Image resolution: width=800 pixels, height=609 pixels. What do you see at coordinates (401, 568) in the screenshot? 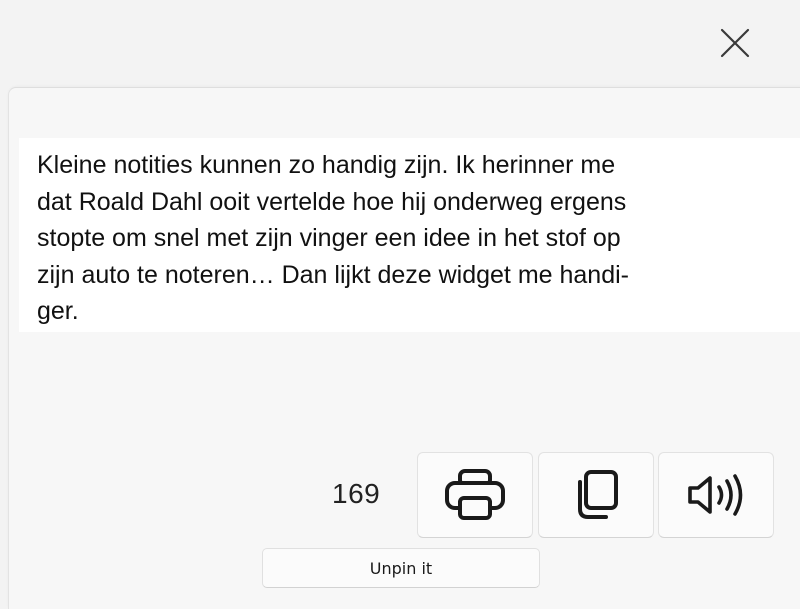
I see `unpin-button: Unpin it` at bounding box center [401, 568].